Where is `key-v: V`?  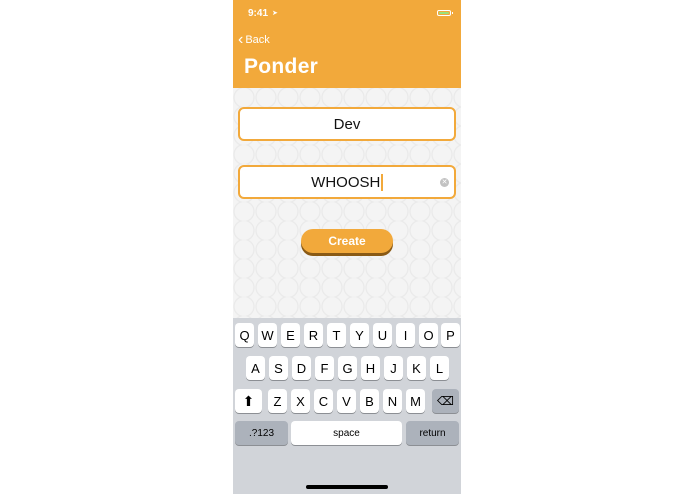
key-v: V is located at coordinates (346, 401).